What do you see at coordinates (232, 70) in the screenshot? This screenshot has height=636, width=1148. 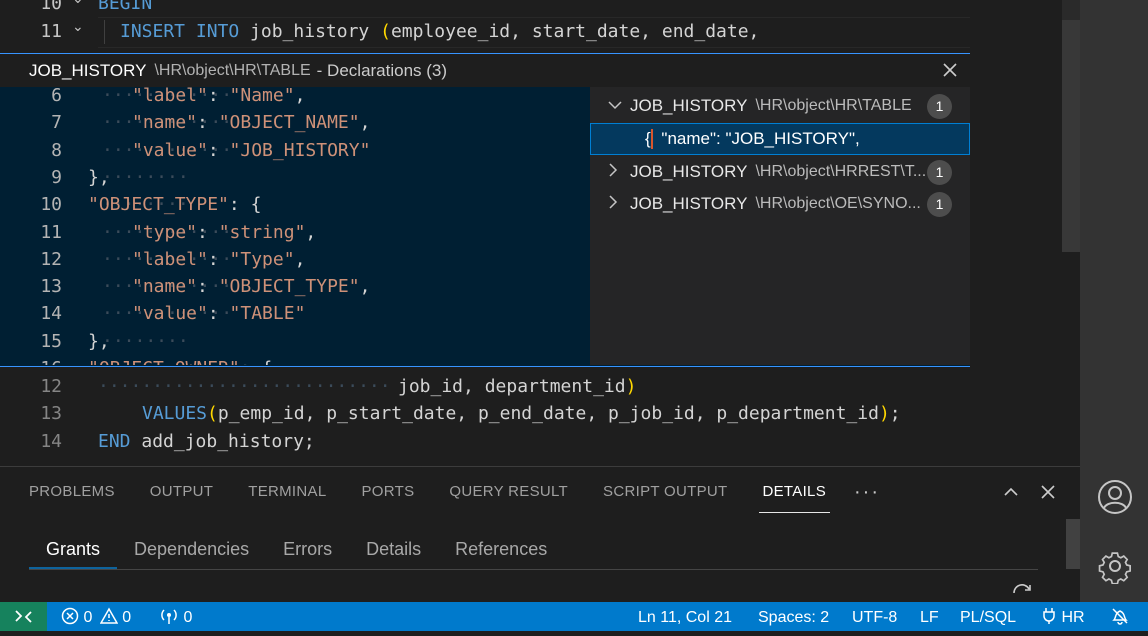 I see `peek-path: \HR\object\HR\TABLE` at bounding box center [232, 70].